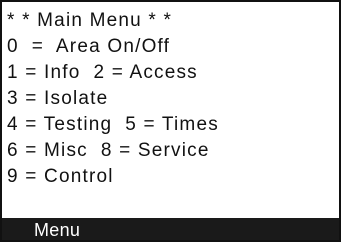  I want to click on menu-option-info-access: 1 = Info 2 = Access, so click(171, 73).